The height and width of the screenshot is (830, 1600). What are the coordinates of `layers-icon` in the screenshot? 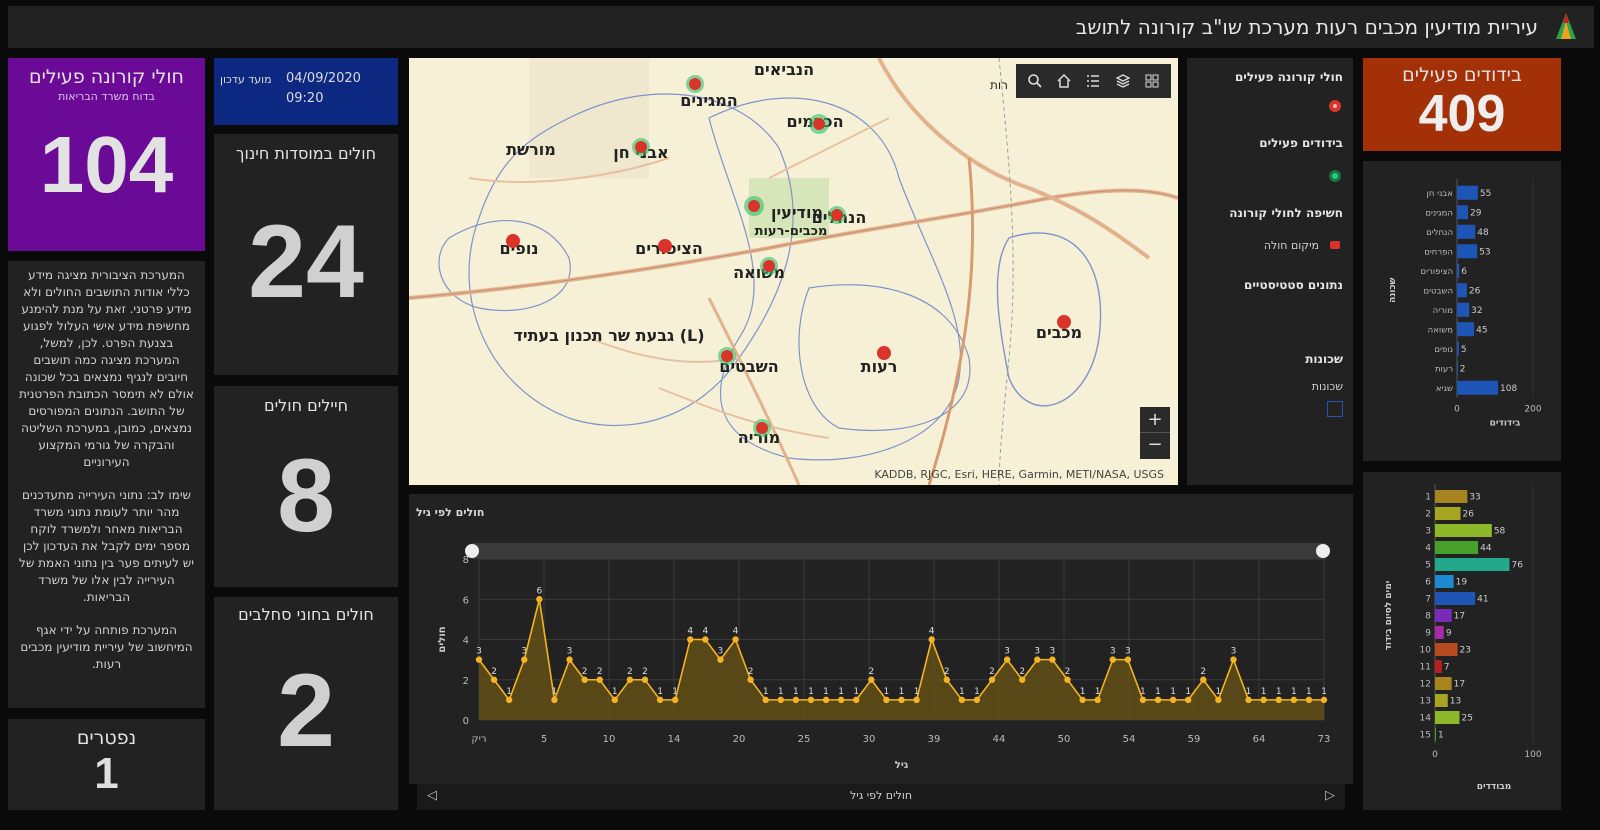 It's located at (1123, 81).